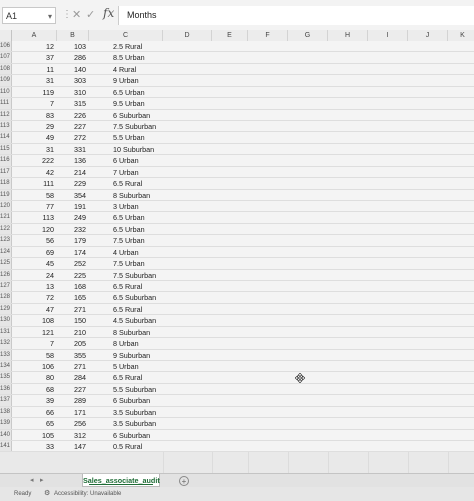 The width and height of the screenshot is (474, 501). I want to click on row-header: 124, so click(6, 252).